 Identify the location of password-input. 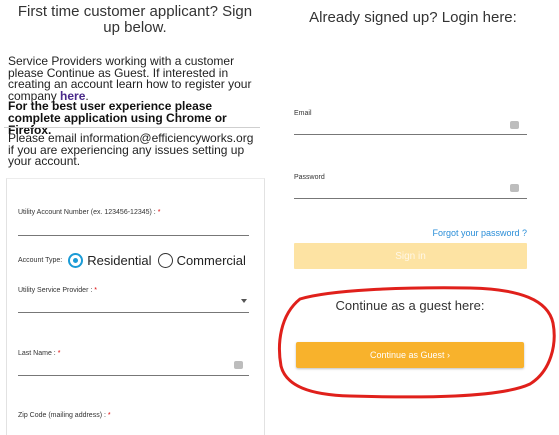
(410, 198).